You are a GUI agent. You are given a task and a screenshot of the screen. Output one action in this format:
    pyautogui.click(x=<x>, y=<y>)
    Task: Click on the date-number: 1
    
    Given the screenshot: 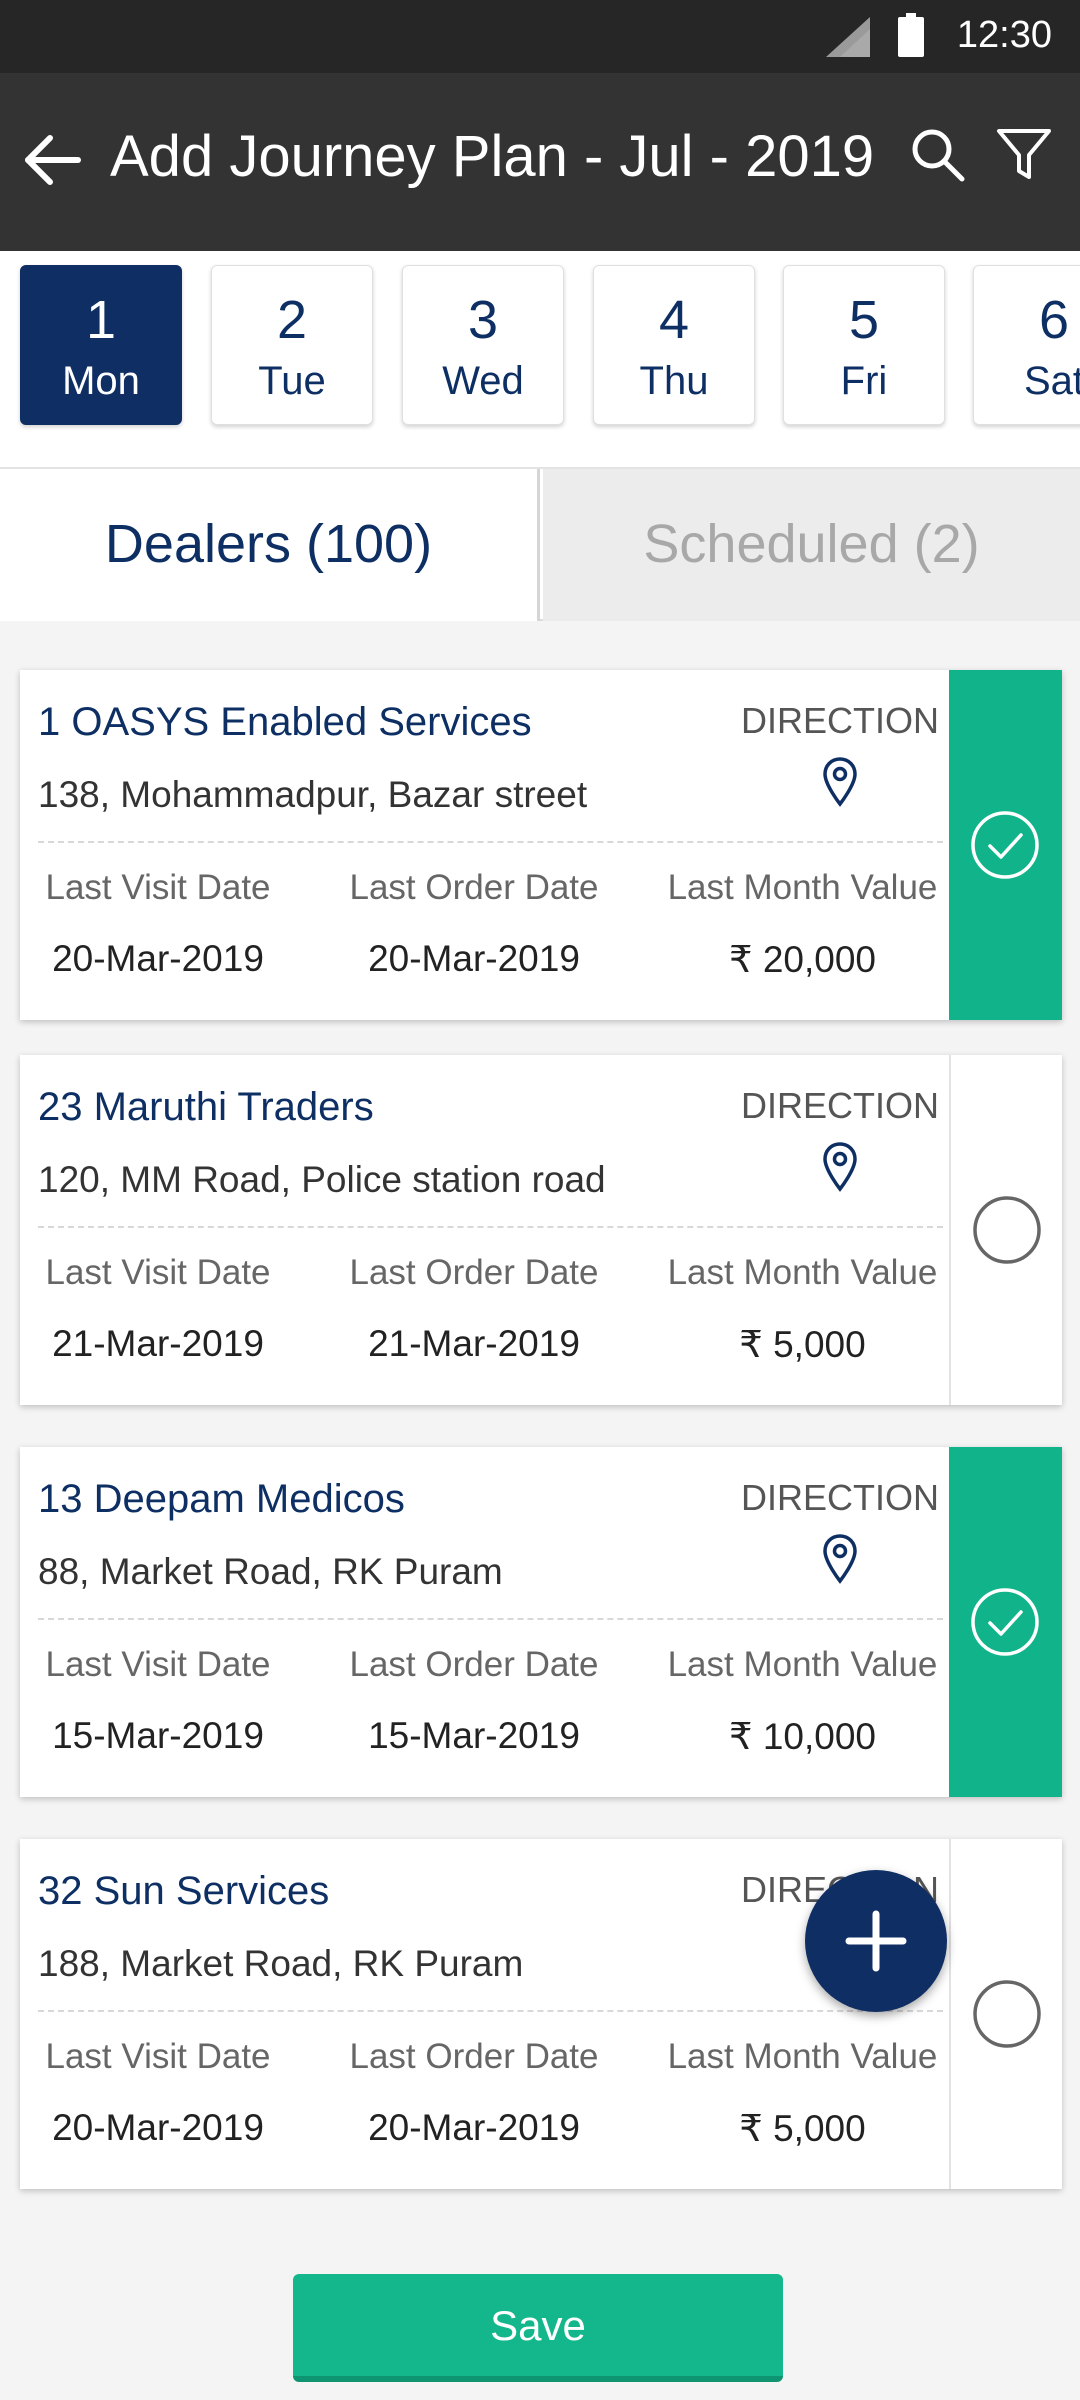 What is the action you would take?
    pyautogui.click(x=101, y=320)
    